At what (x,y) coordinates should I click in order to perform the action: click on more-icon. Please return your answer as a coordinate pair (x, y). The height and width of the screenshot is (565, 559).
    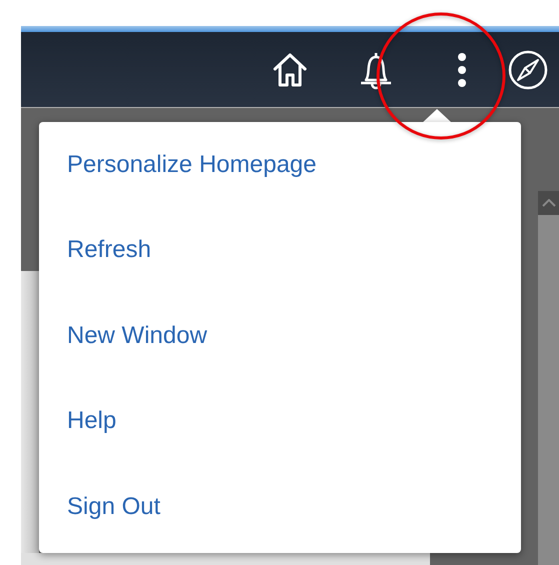
    Looking at the image, I should click on (462, 70).